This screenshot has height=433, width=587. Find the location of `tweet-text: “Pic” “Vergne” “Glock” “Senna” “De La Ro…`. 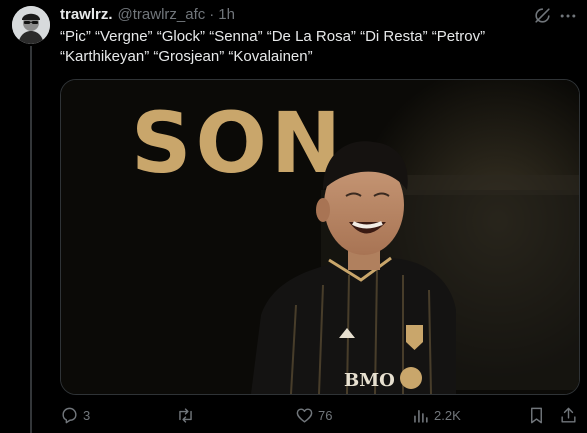

tweet-text: “Pic” “Vergne” “Glock” “Senna” “De La Ro… is located at coordinates (273, 46).